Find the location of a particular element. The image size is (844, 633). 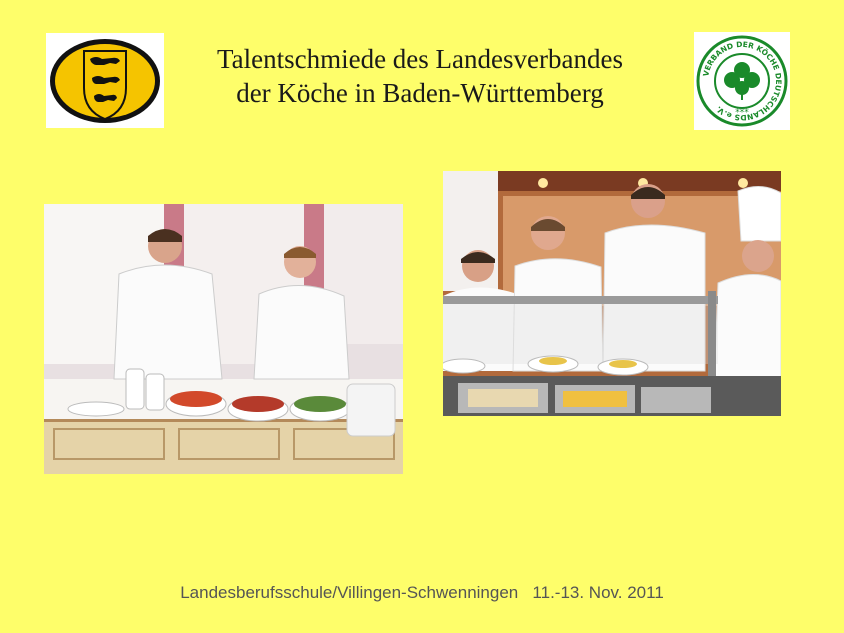

title-line-2: der Köche in Baden-Württemberg is located at coordinates (420, 93).